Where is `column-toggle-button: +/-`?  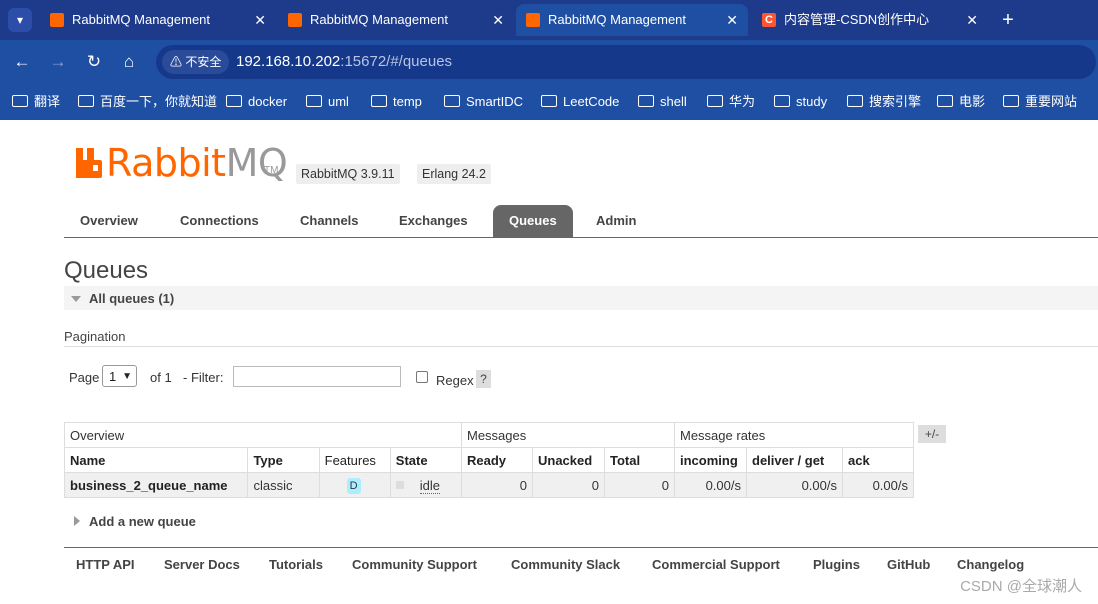
column-toggle-button: +/- is located at coordinates (932, 434).